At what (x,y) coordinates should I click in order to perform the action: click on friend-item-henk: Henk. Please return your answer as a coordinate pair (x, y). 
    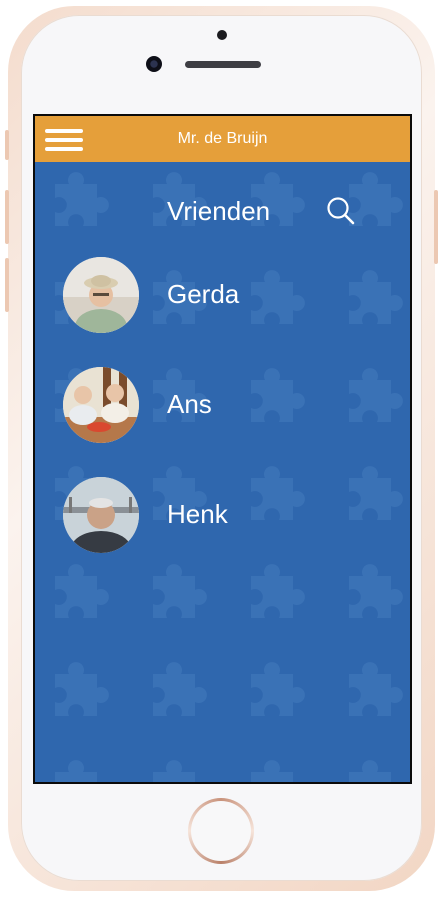
    Looking at the image, I should click on (228, 516).